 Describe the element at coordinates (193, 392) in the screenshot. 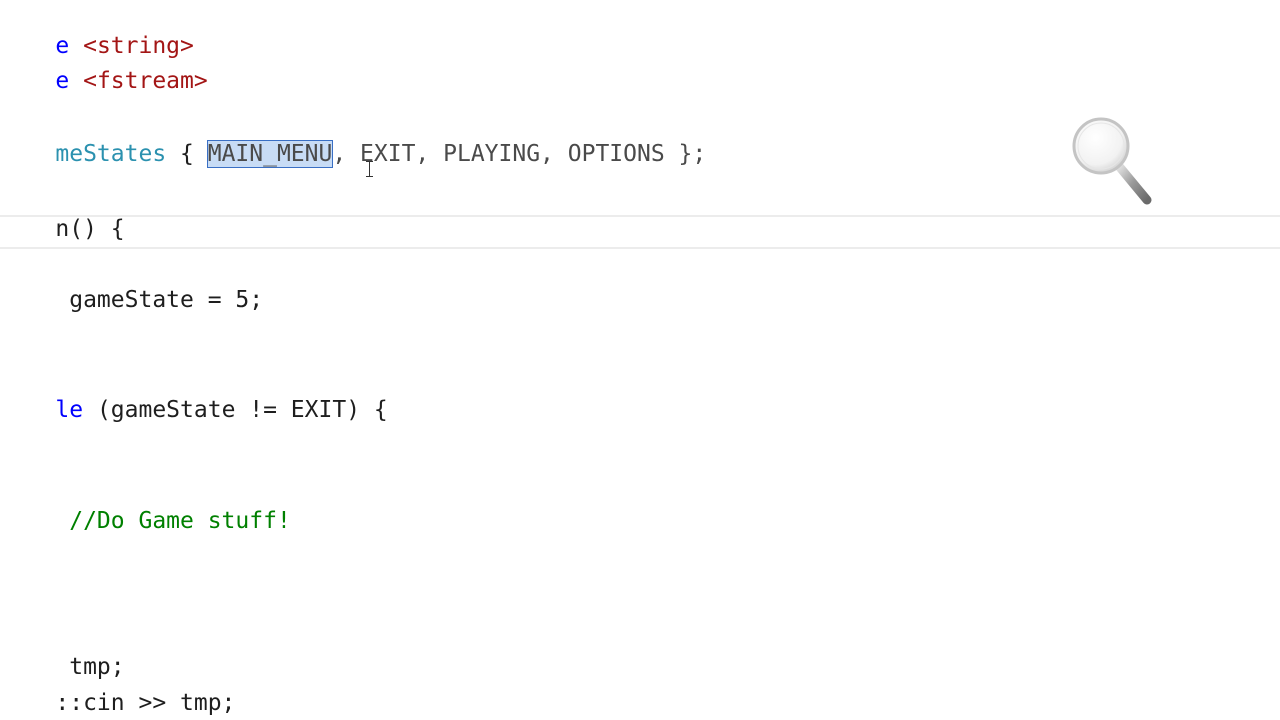

I see `code-line-while-loop: le (gameState != EXIT) {` at that location.